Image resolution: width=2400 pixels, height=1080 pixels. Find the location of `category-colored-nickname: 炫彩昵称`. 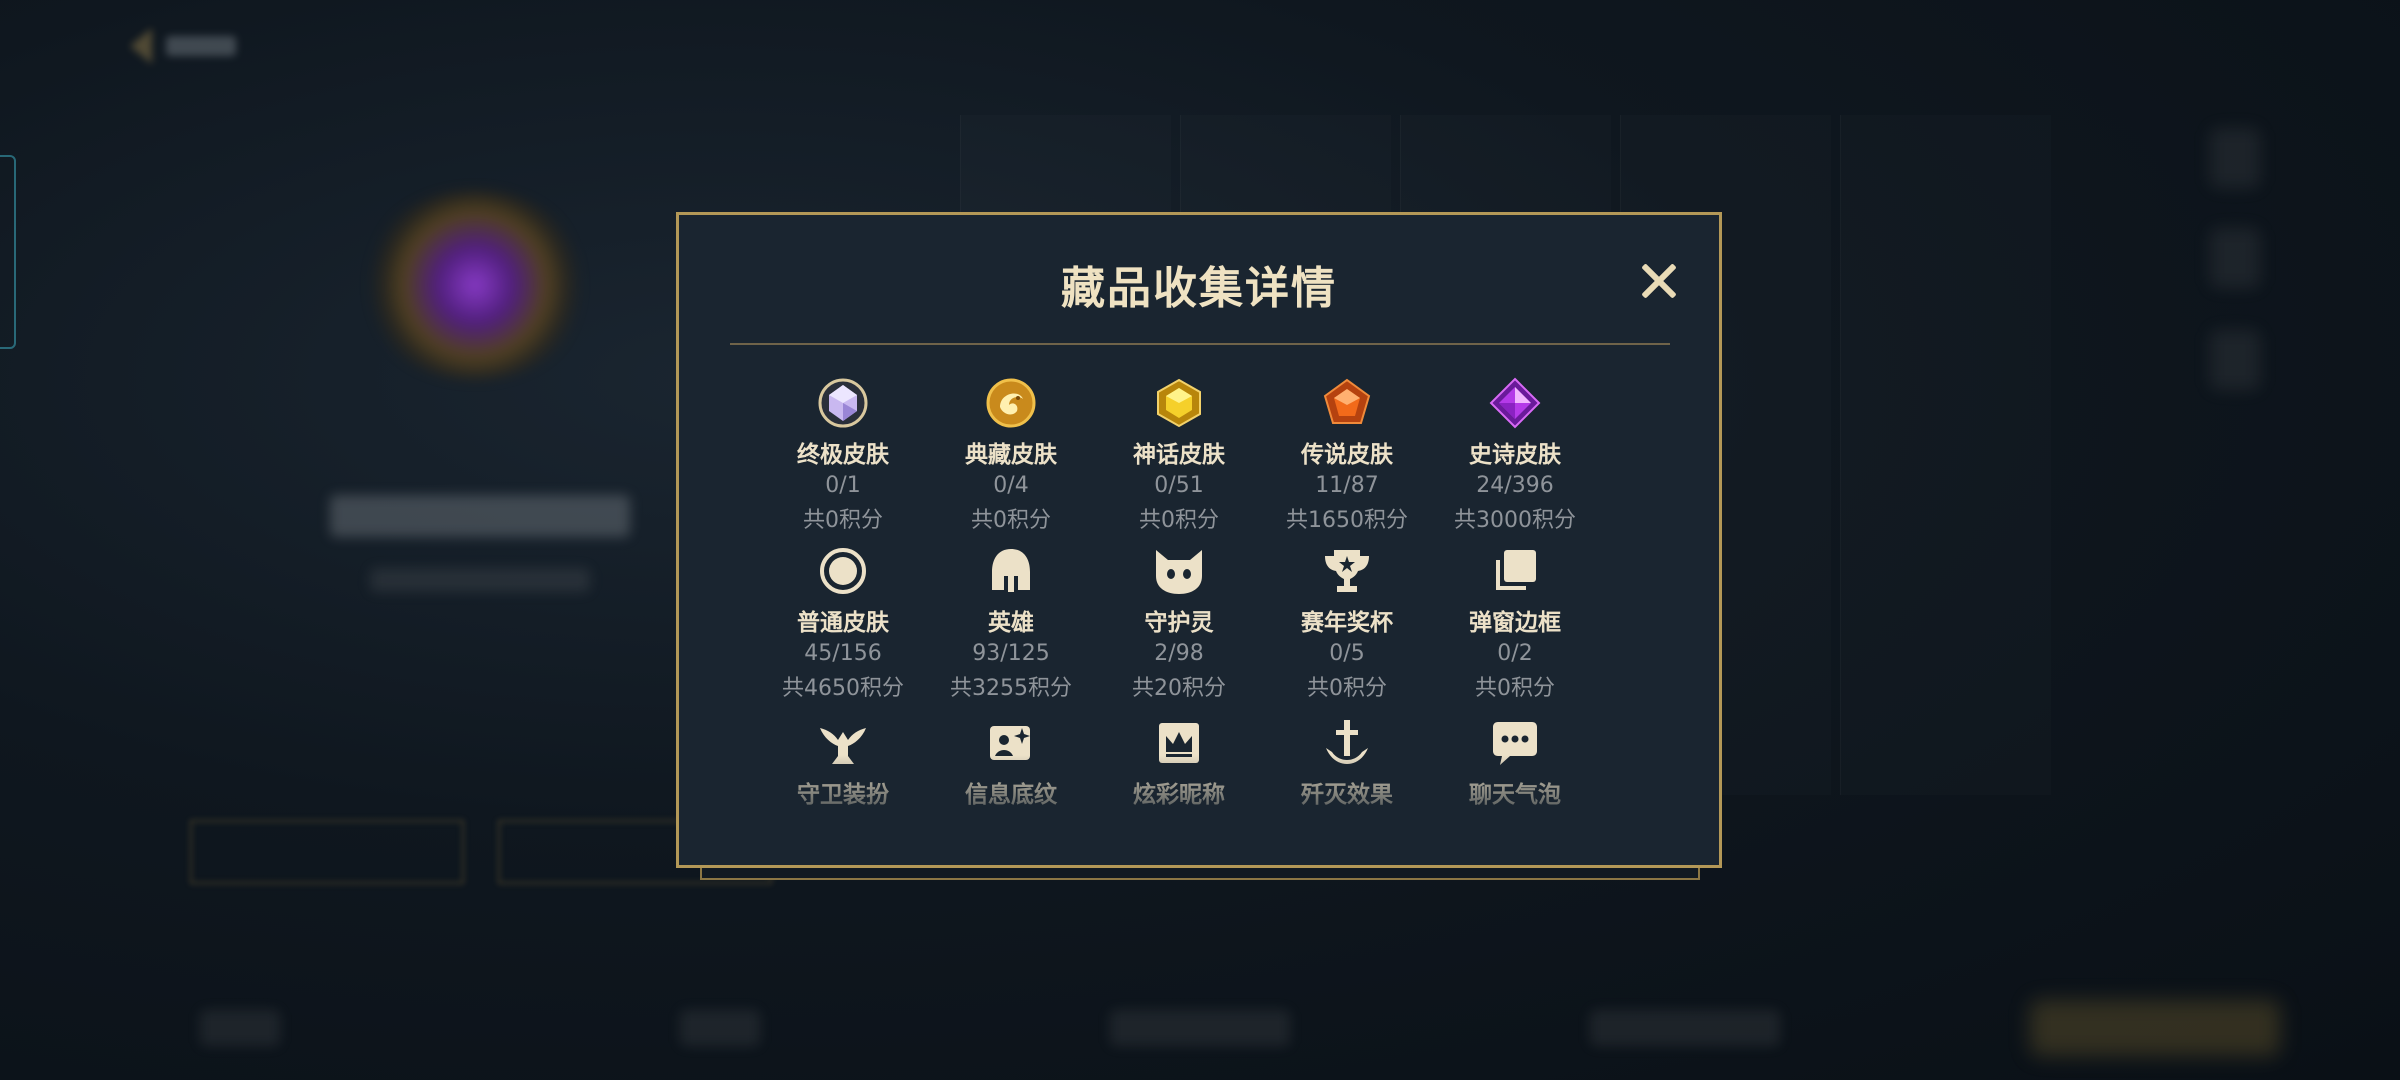

category-colored-nickname: 炫彩昵称 is located at coordinates (1179, 762).